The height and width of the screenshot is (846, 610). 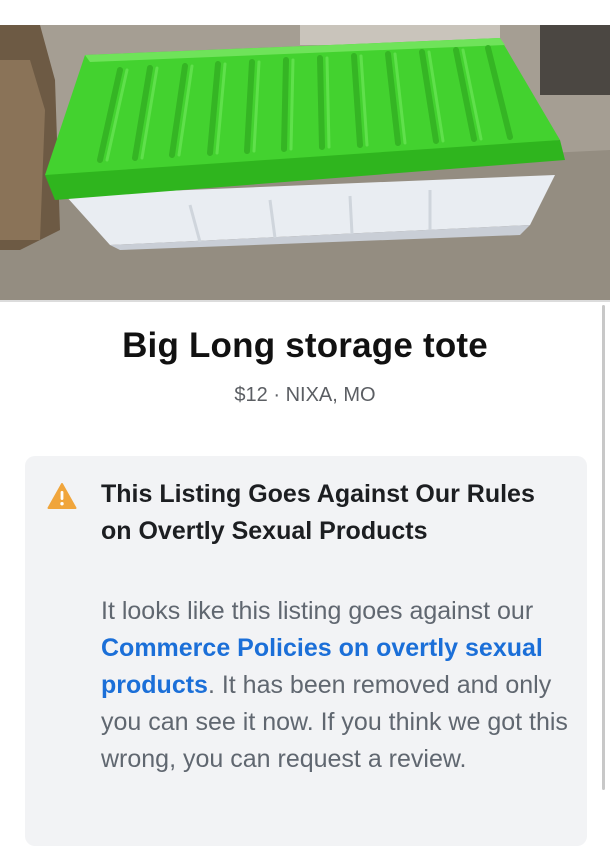 I want to click on listing-title: Big Long storage tote, so click(x=305, y=345).